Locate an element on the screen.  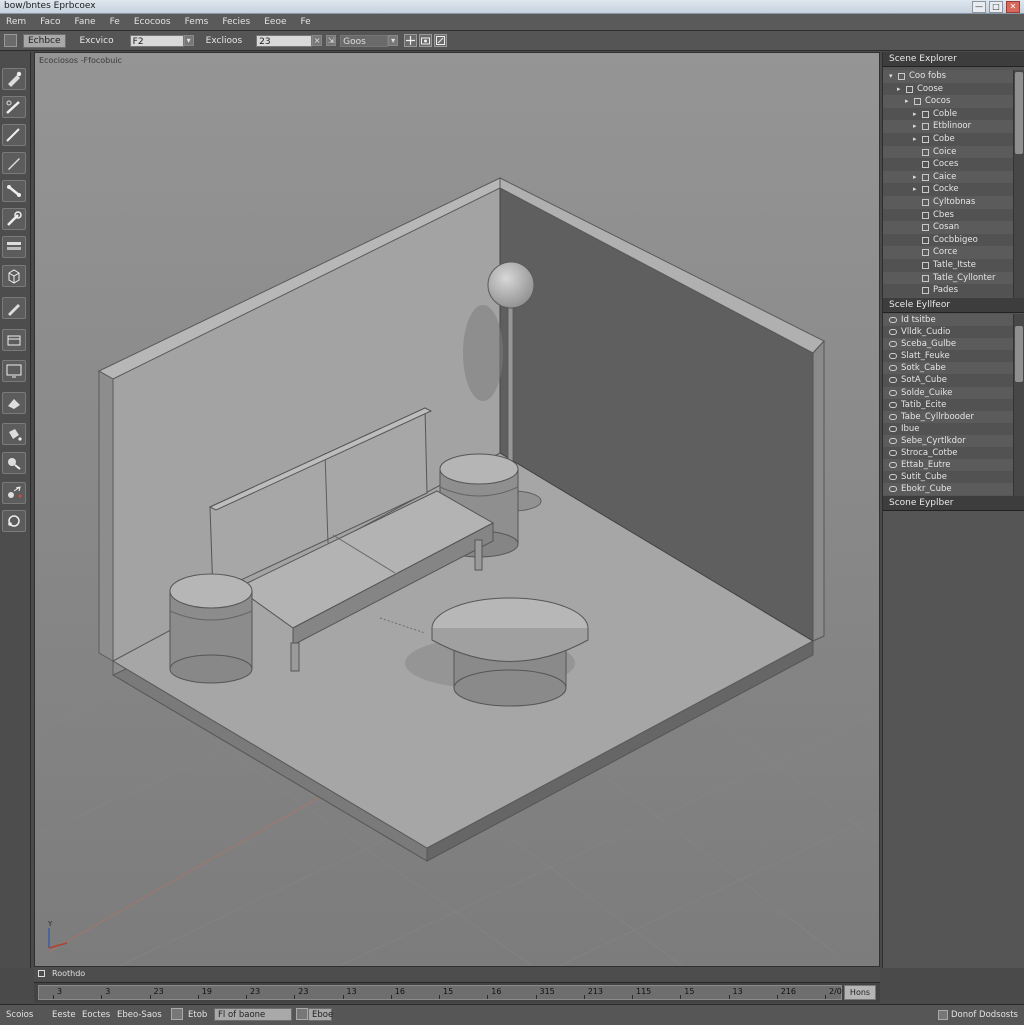
expand-arrow-icon: ▾ is located at coordinates (891, 76).